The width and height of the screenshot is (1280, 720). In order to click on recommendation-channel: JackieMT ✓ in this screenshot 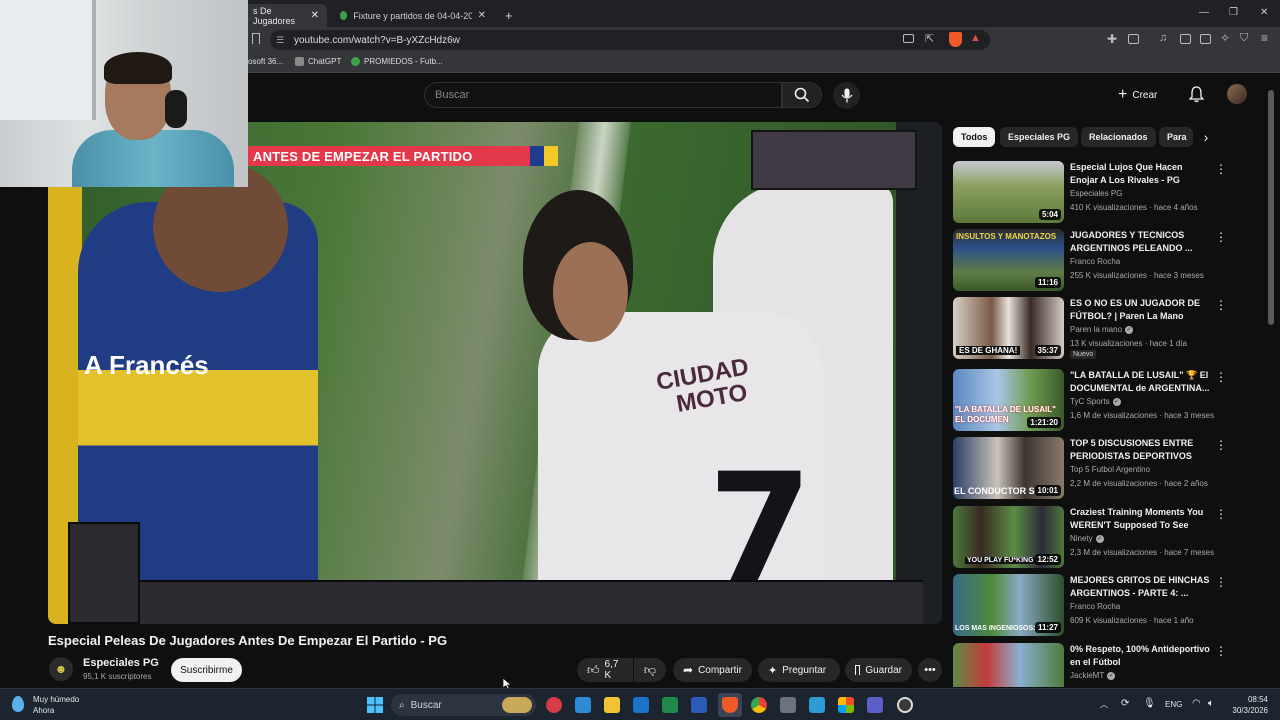, I will do `click(1093, 675)`.